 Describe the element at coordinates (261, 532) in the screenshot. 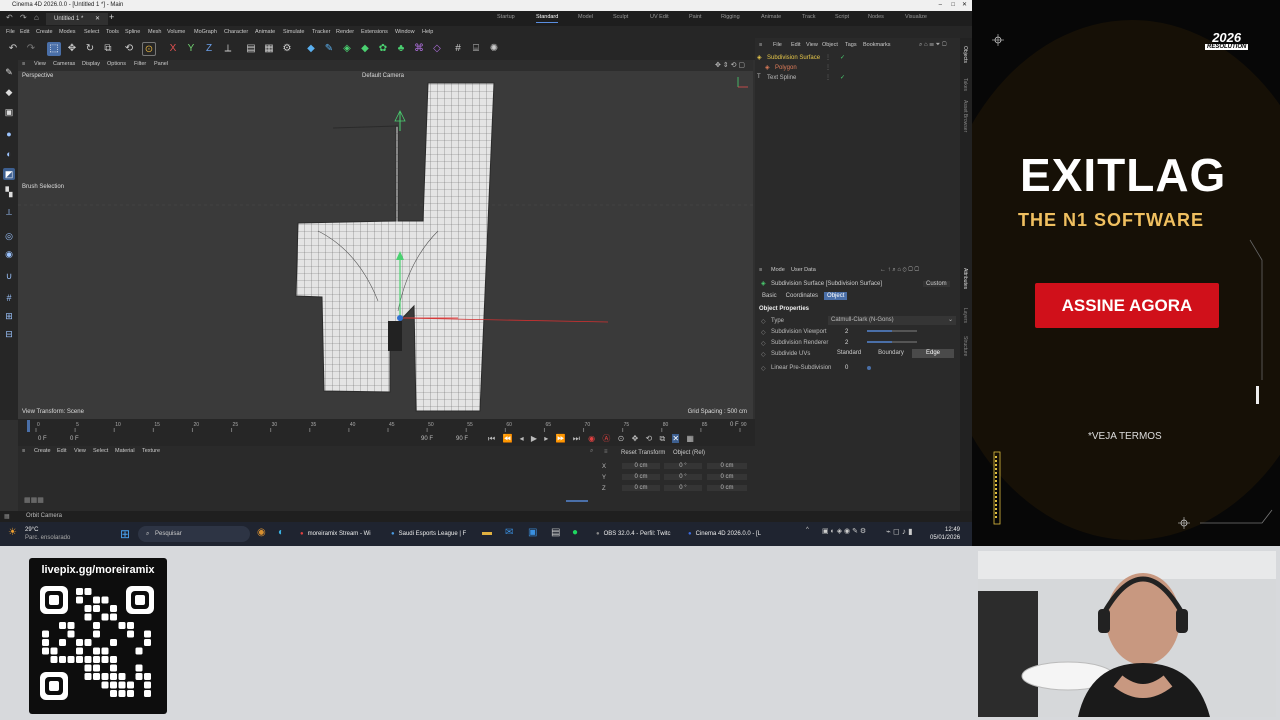

I see `copilot-icon: ◉` at that location.